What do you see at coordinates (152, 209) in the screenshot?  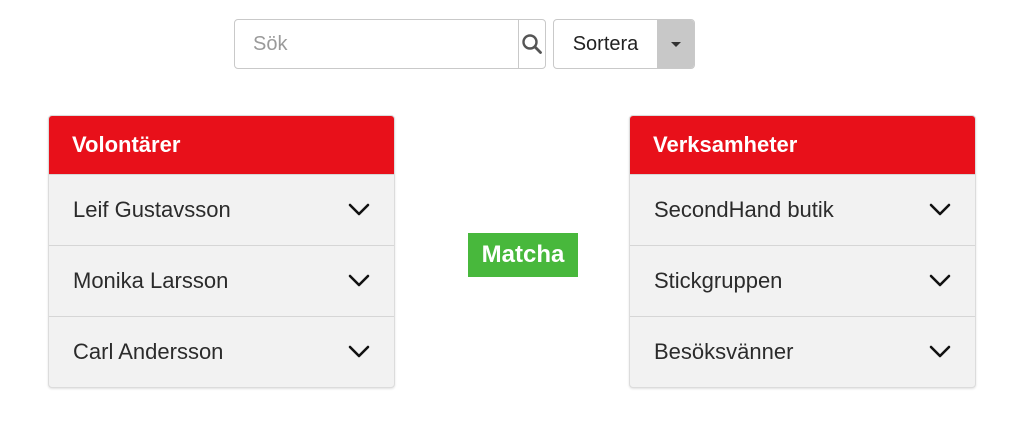 I see `volunteer-item-label: Leif Gustavsson` at bounding box center [152, 209].